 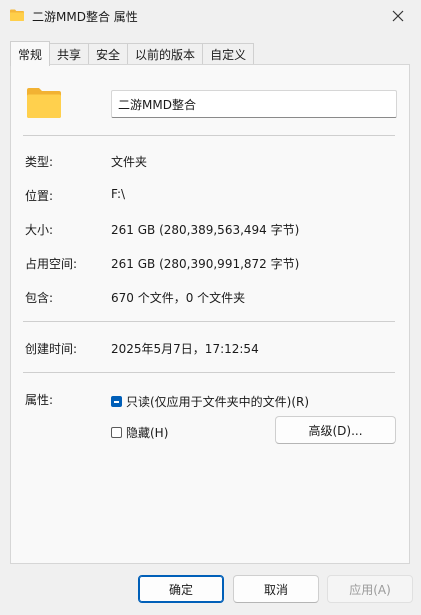 What do you see at coordinates (51, 264) in the screenshot?
I see `disk-size-label: 占用空间:` at bounding box center [51, 264].